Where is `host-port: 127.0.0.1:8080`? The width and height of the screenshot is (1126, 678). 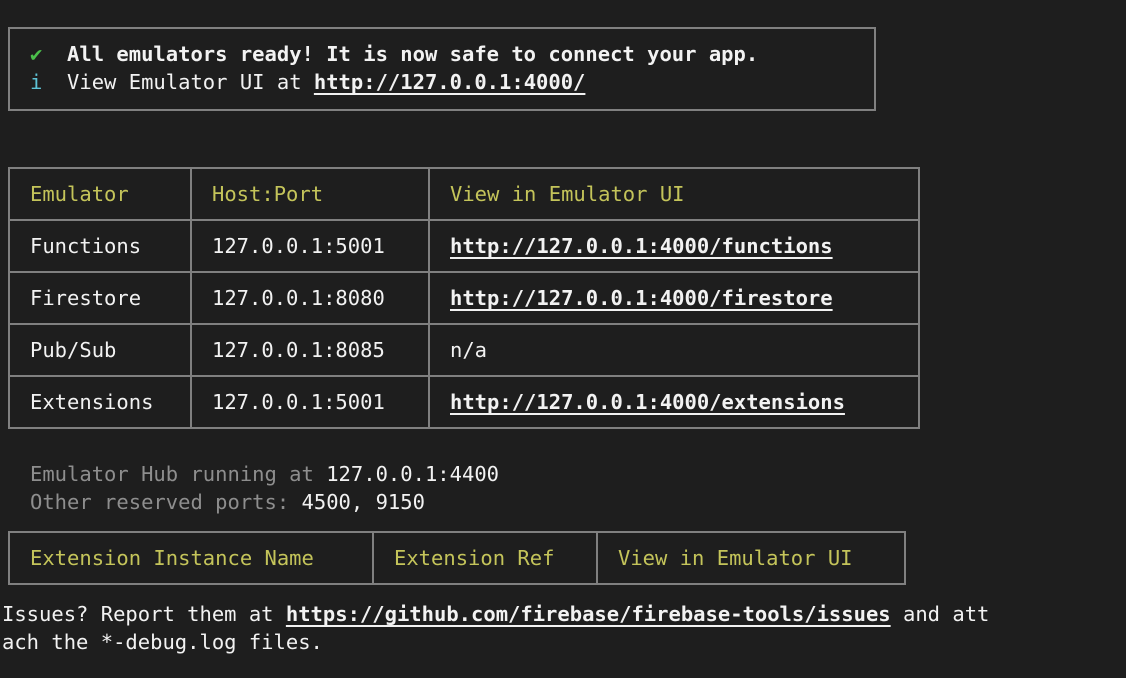 host-port: 127.0.0.1:8080 is located at coordinates (310, 298).